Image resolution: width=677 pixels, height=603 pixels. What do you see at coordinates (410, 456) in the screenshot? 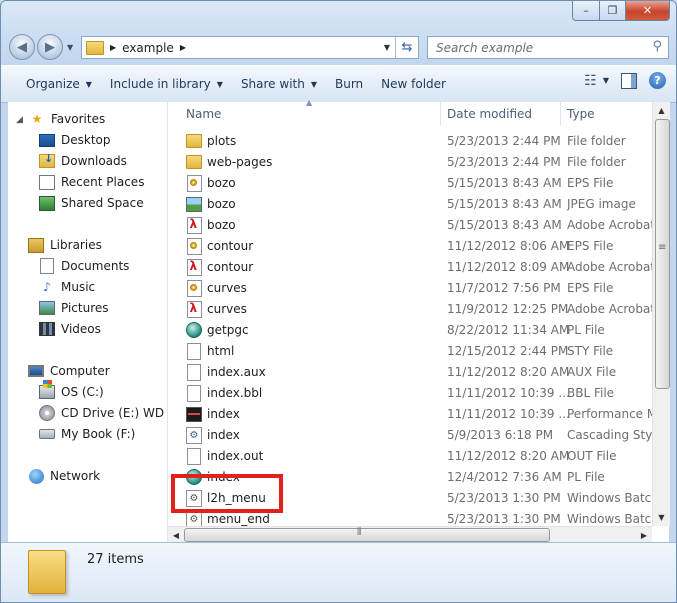
I see `file-row: index.out 11/12/2012 8:20 AM OUT File` at bounding box center [410, 456].